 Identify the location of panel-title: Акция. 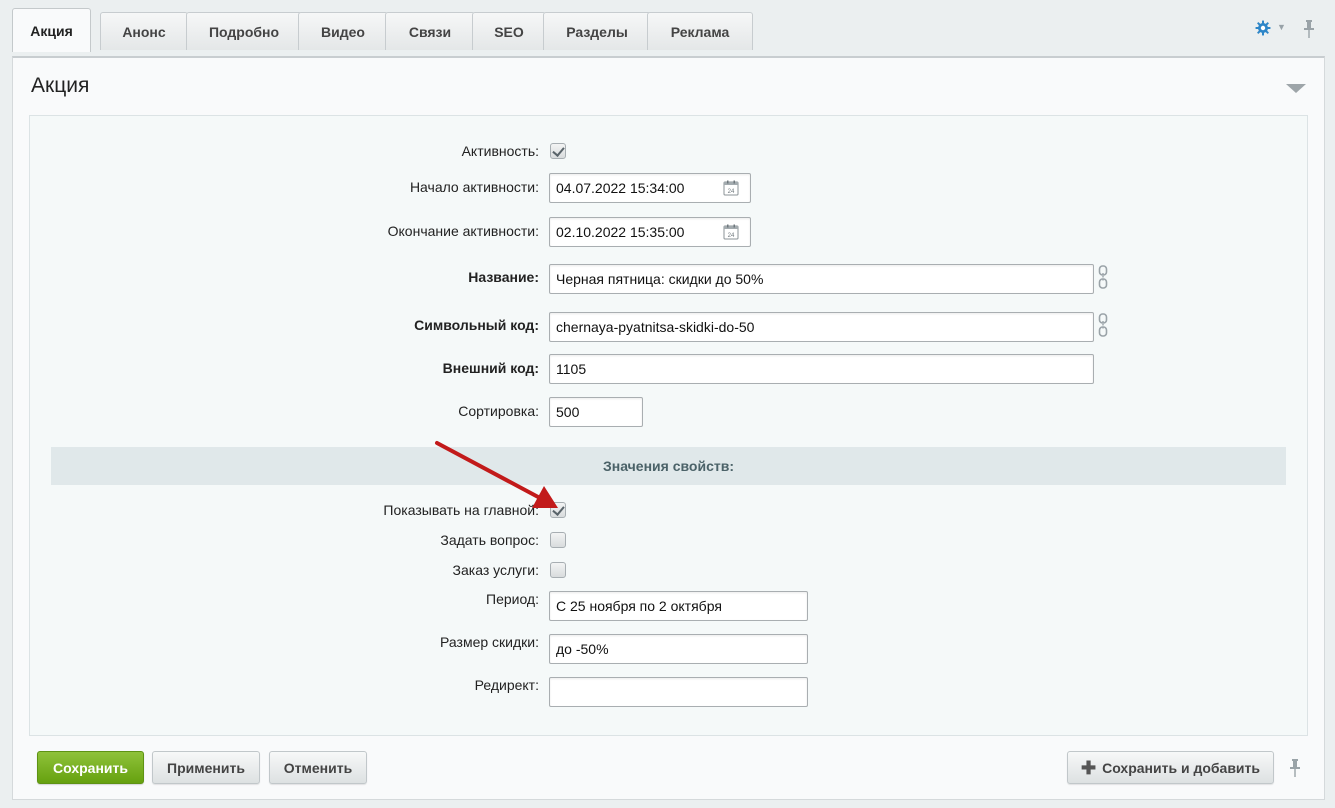
(60, 85).